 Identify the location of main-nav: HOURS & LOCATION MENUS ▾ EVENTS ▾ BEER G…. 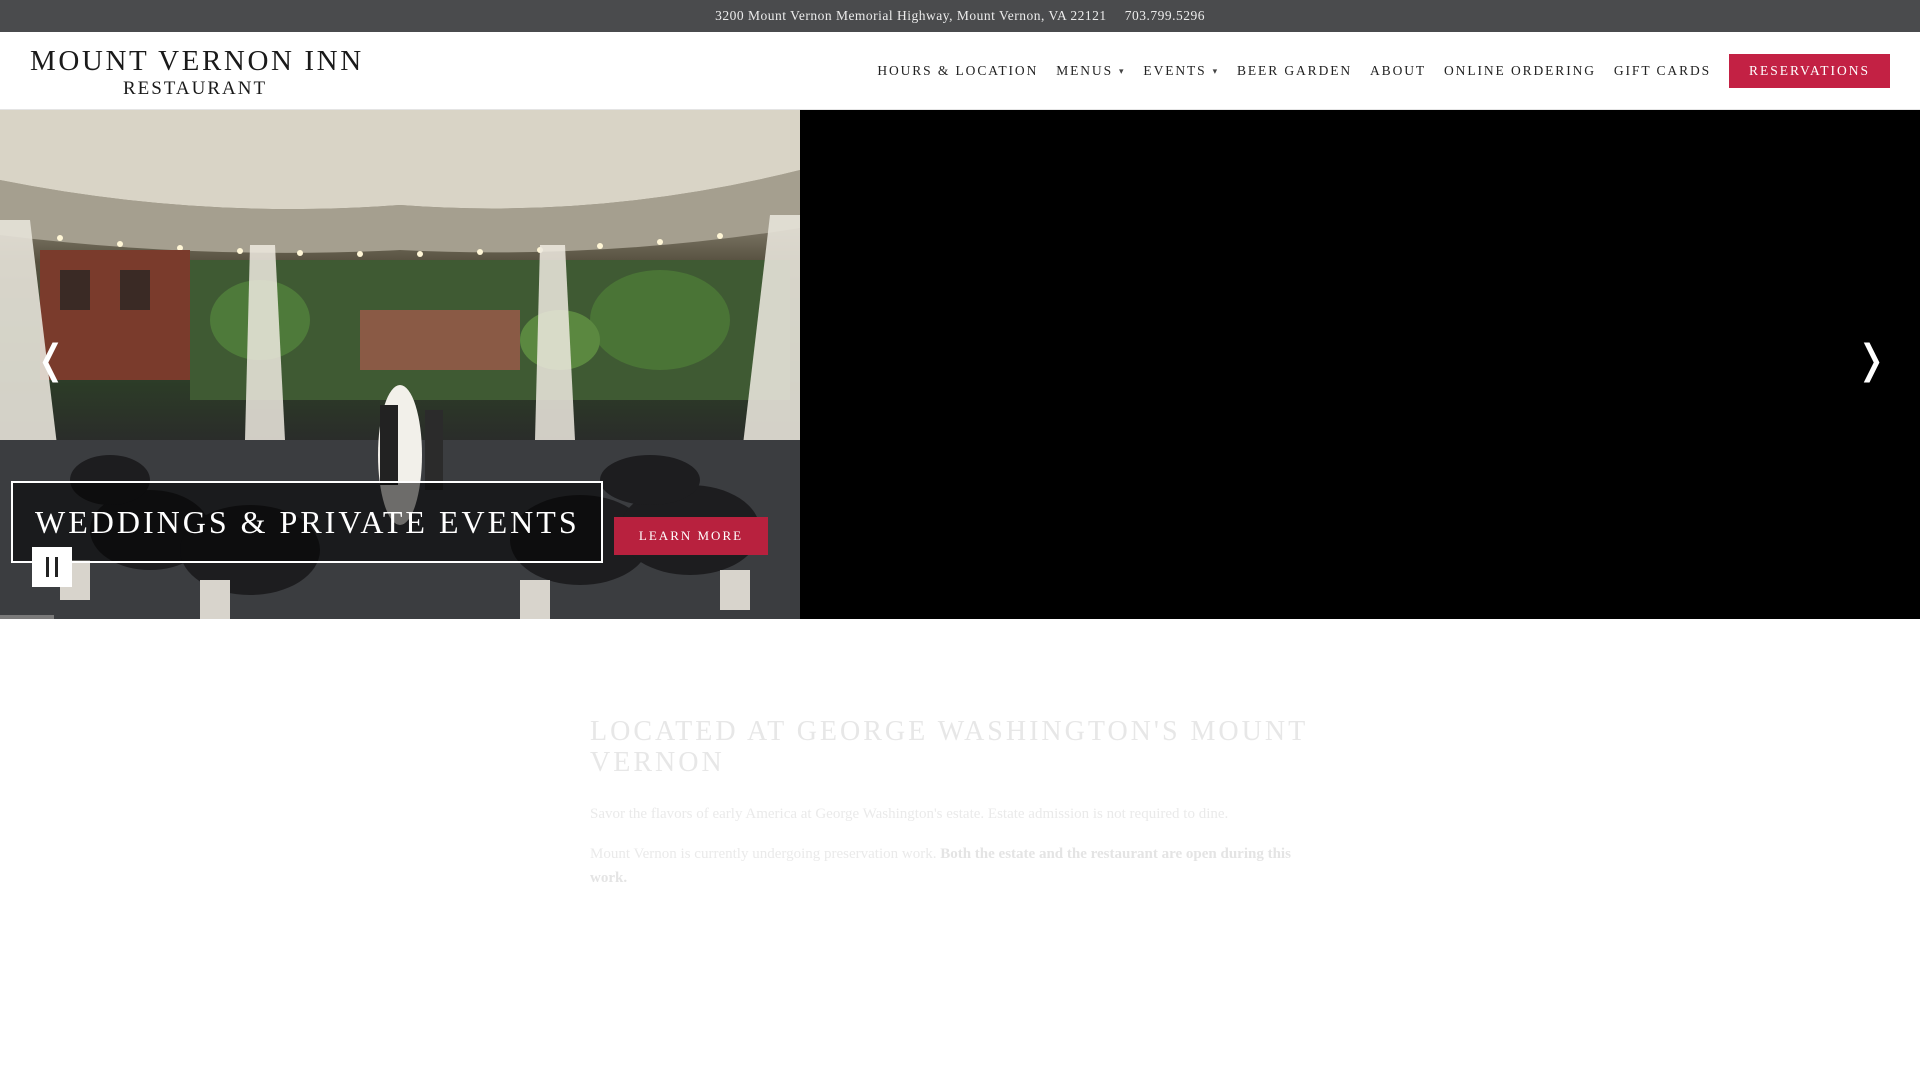
(1398, 71).